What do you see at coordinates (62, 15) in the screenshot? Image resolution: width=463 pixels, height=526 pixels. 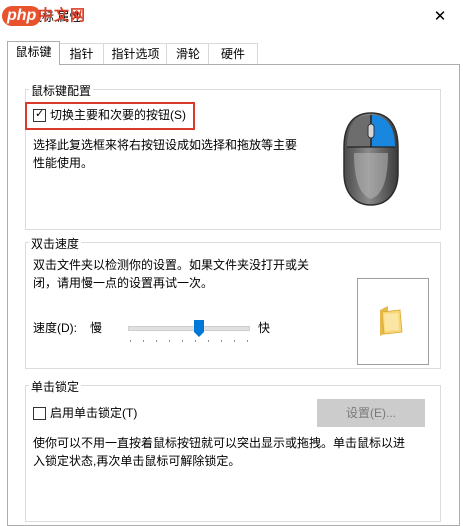 I see `logo-cn-text: 中文网` at bounding box center [62, 15].